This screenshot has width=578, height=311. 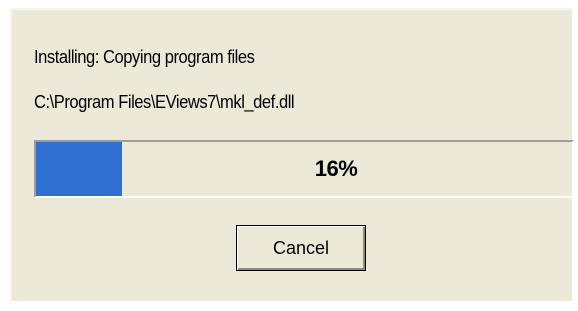 What do you see at coordinates (301, 248) in the screenshot?
I see `cancel-button: Cancel` at bounding box center [301, 248].